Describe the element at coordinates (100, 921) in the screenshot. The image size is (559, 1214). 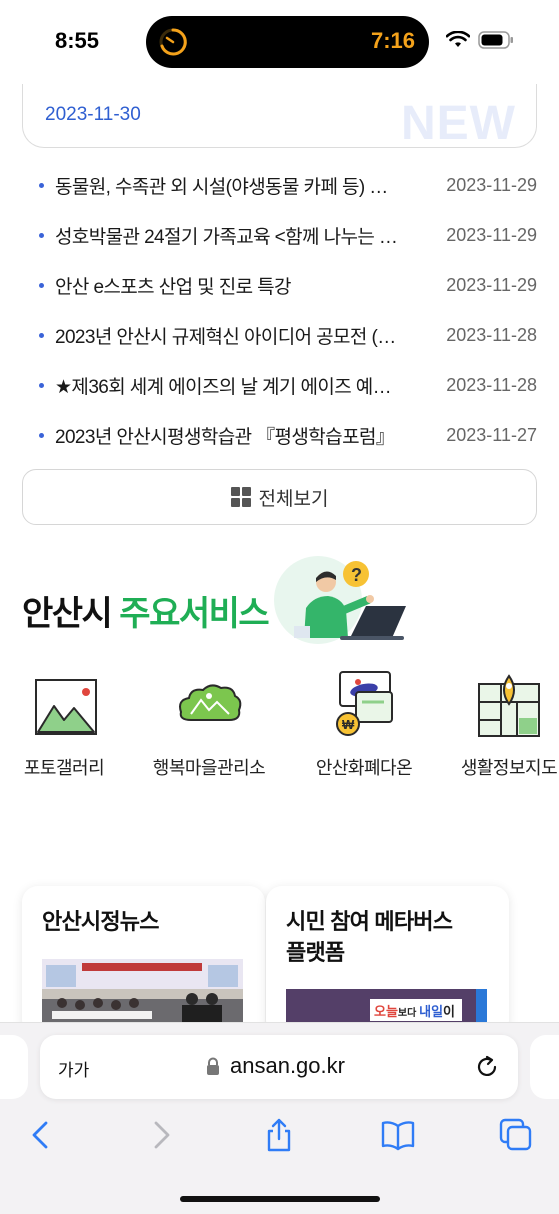
I see `city-news-card-title: 안산시정뉴스` at that location.